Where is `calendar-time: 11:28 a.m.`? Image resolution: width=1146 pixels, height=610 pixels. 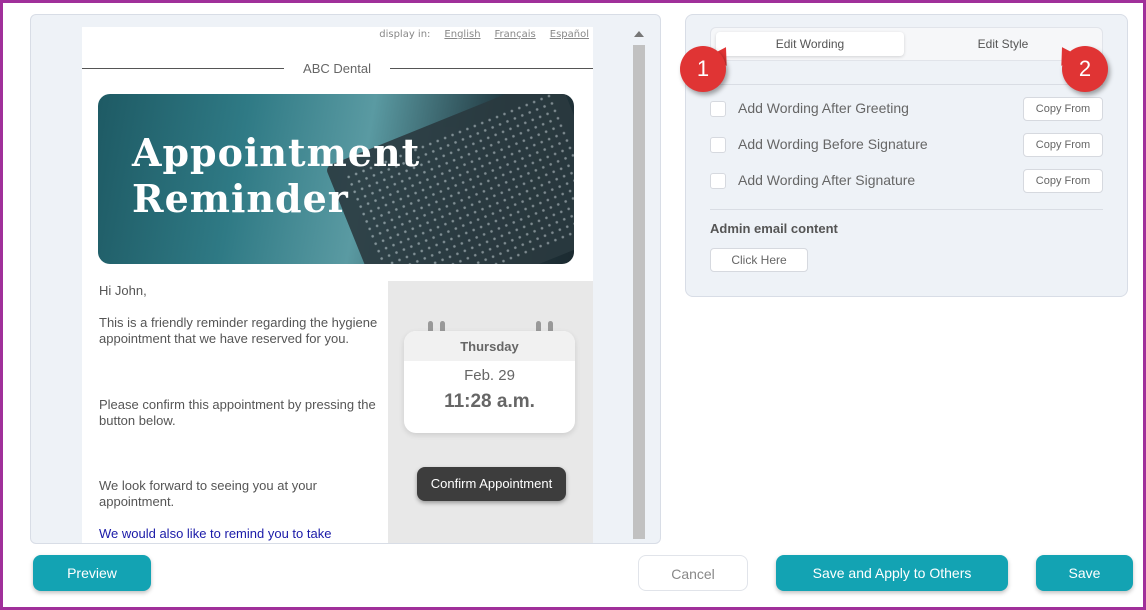 calendar-time: 11:28 a.m. is located at coordinates (489, 401).